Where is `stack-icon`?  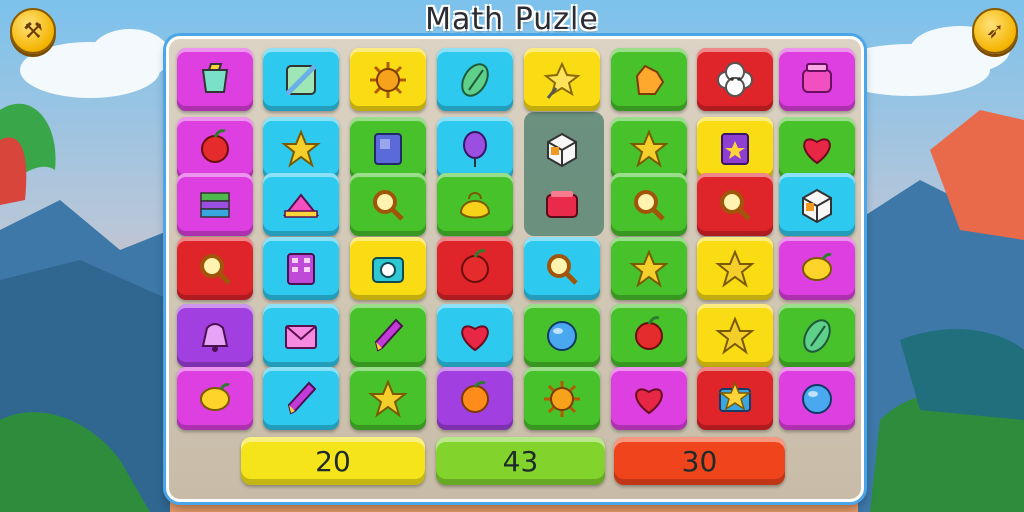 stack-icon is located at coordinates (215, 205).